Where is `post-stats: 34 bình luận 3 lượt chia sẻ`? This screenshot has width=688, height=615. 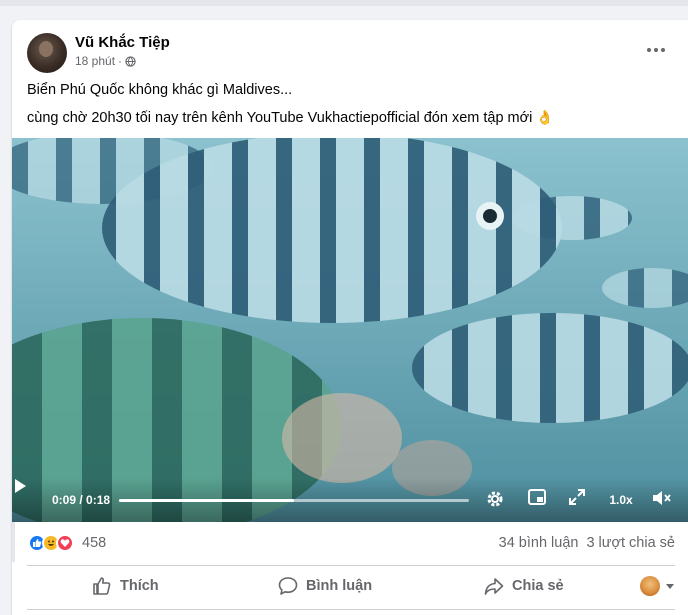 post-stats: 34 bình luận 3 lượt chia sẻ is located at coordinates (587, 543).